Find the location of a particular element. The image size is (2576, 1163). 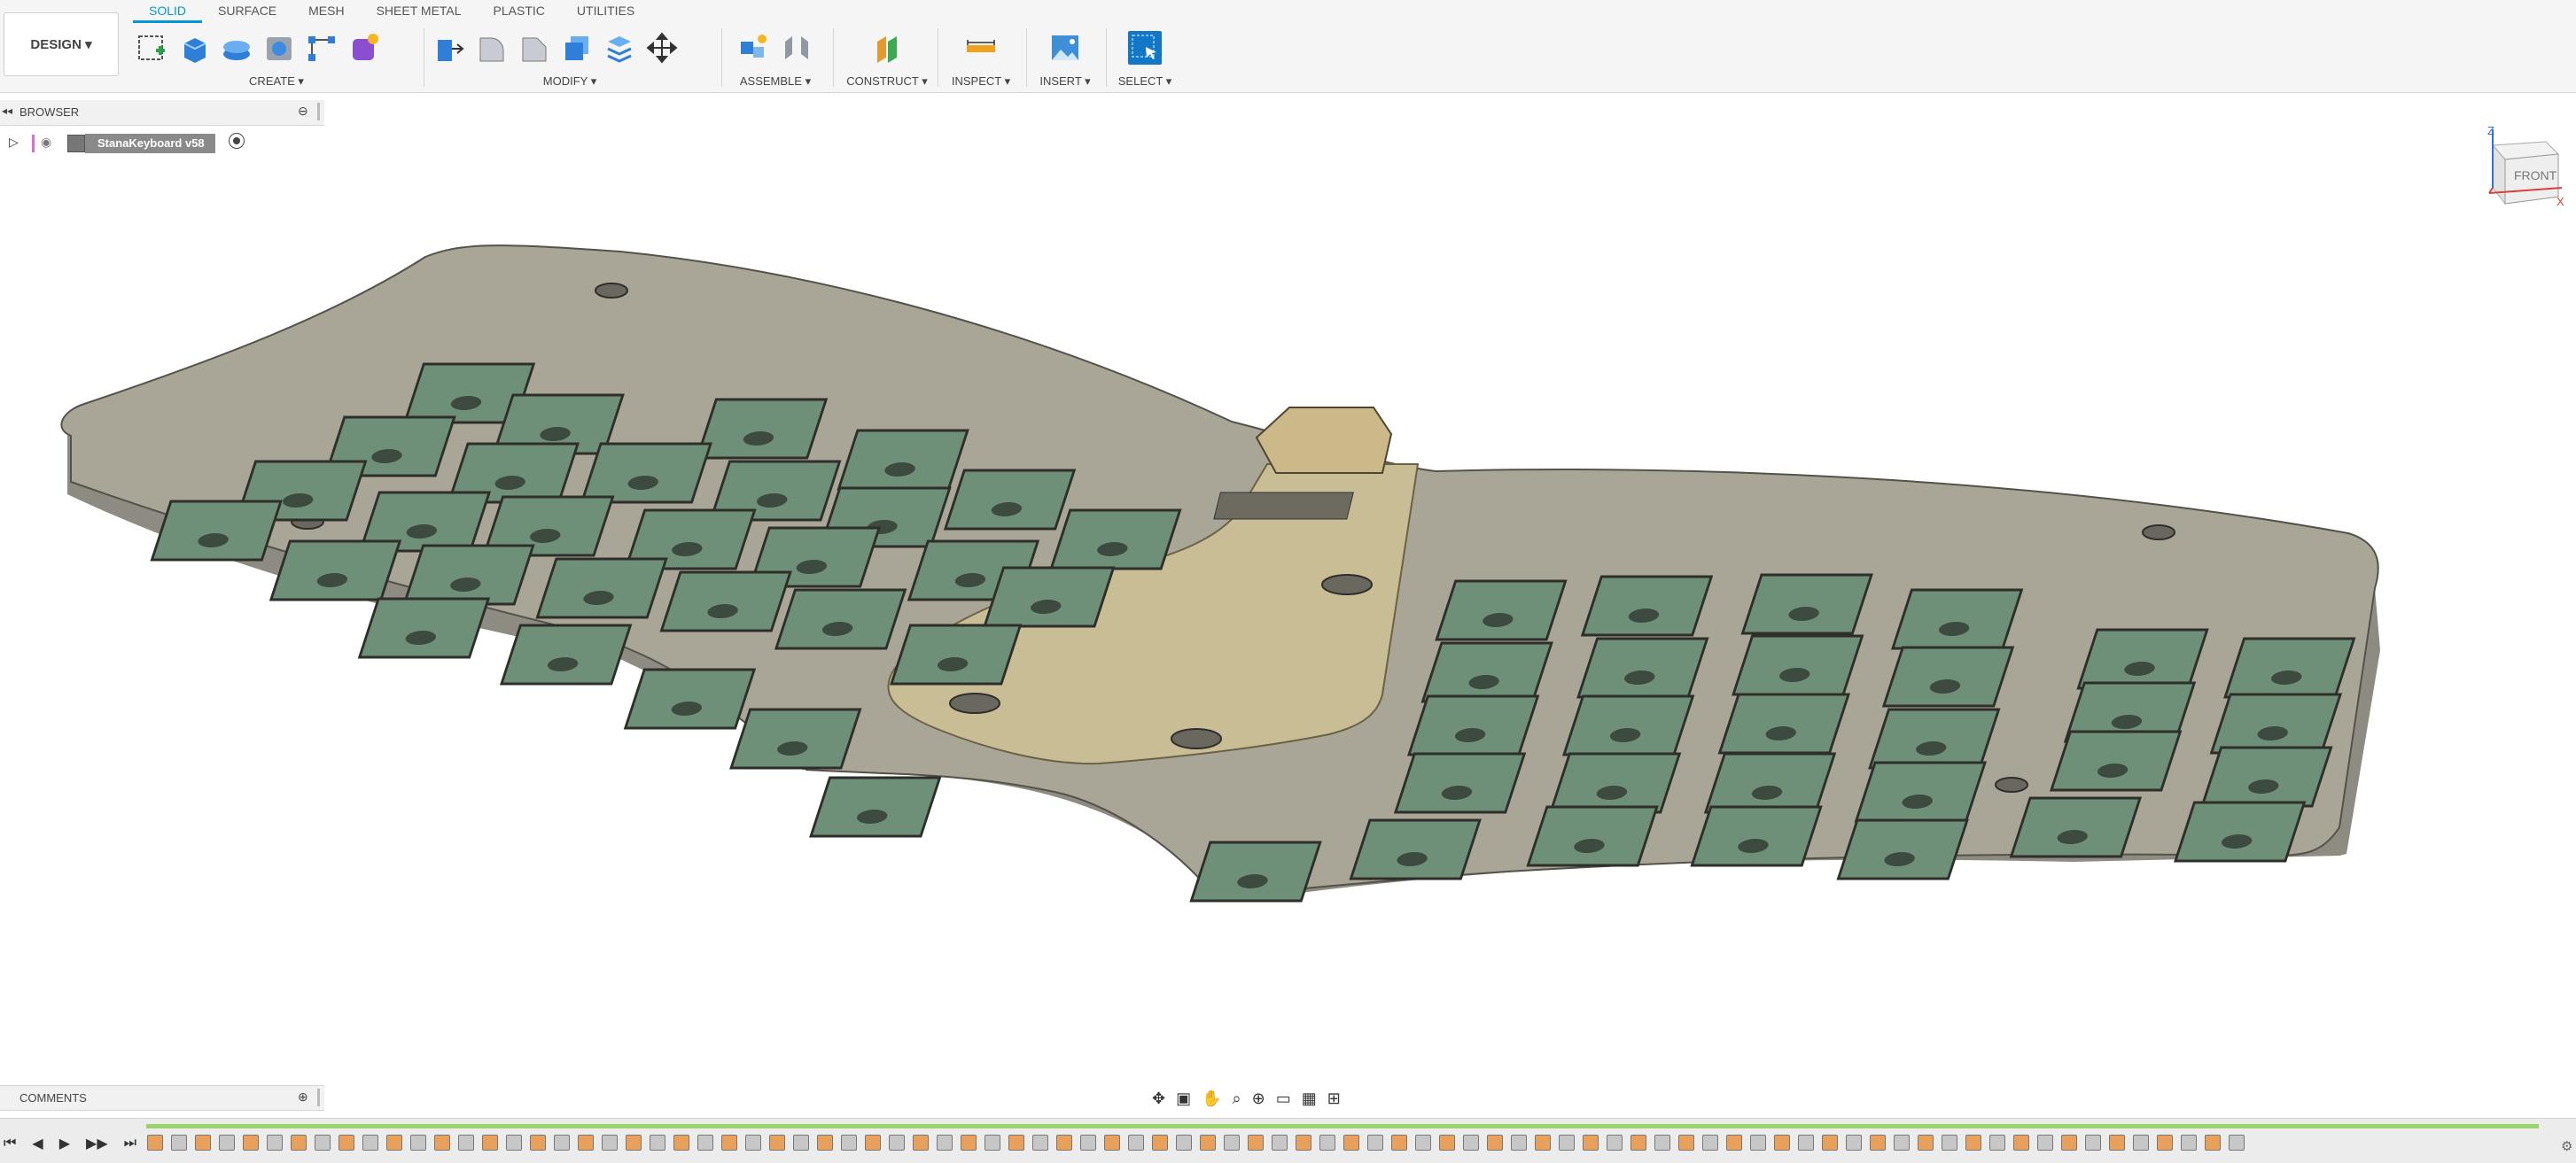

timeline-settings-icon: ⚙ is located at coordinates (2567, 1146).